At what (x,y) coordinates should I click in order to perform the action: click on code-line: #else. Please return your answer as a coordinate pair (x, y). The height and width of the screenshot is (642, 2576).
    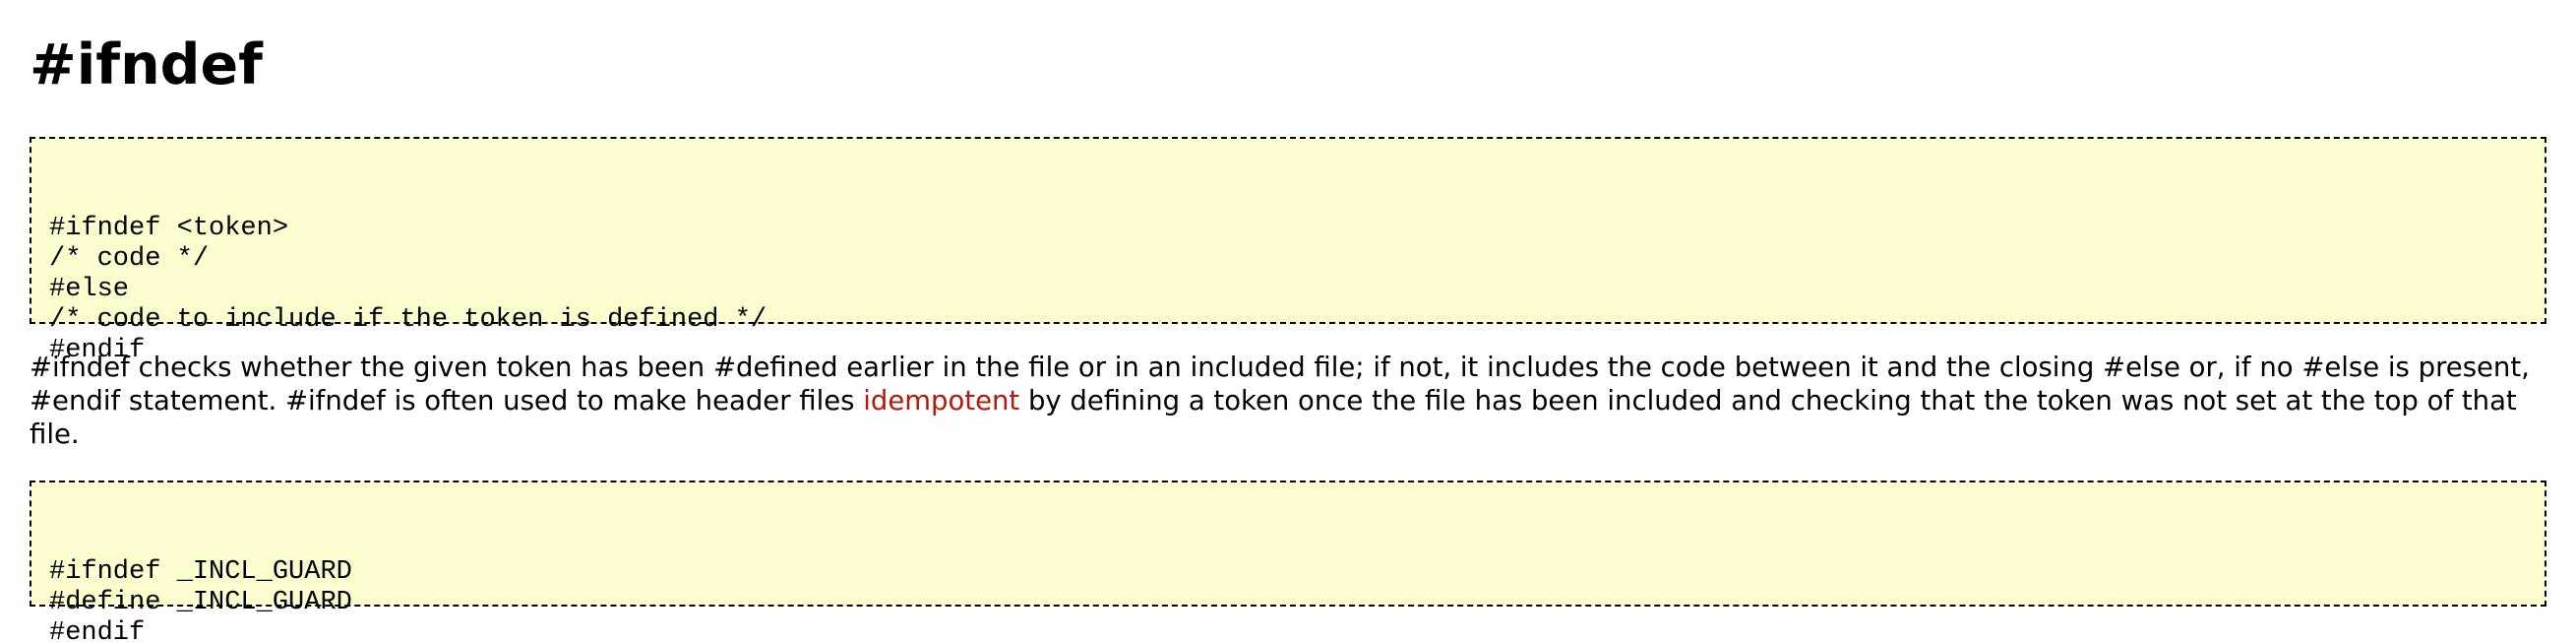
    Looking at the image, I should click on (89, 289).